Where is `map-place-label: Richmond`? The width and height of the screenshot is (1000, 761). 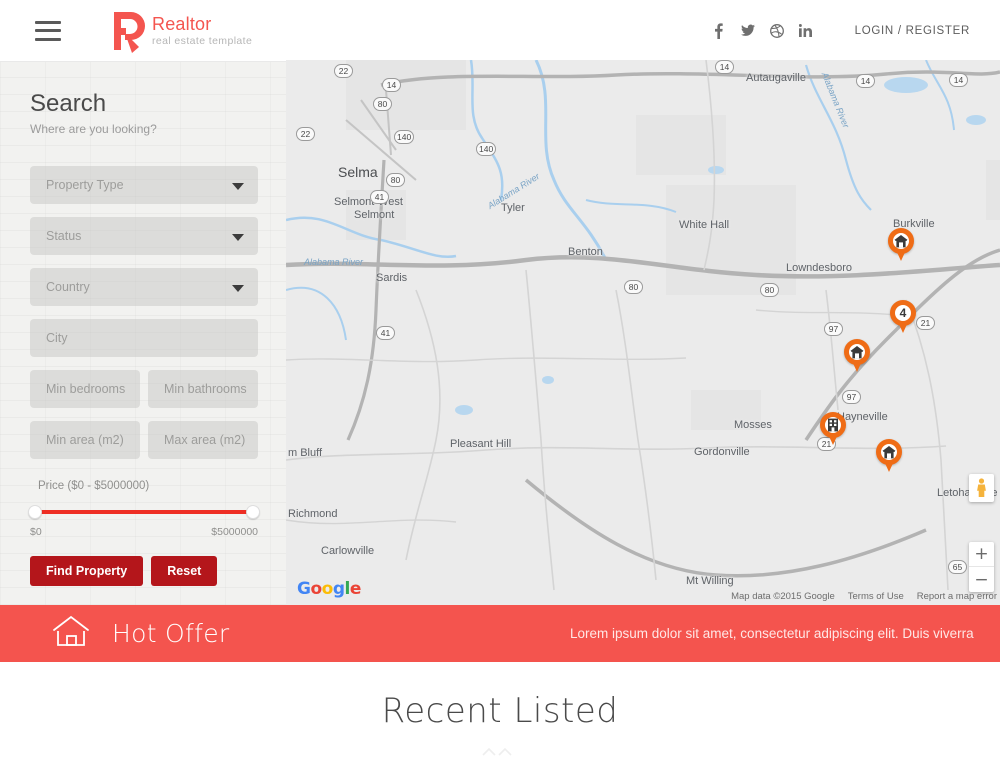
map-place-label: Richmond is located at coordinates (313, 514).